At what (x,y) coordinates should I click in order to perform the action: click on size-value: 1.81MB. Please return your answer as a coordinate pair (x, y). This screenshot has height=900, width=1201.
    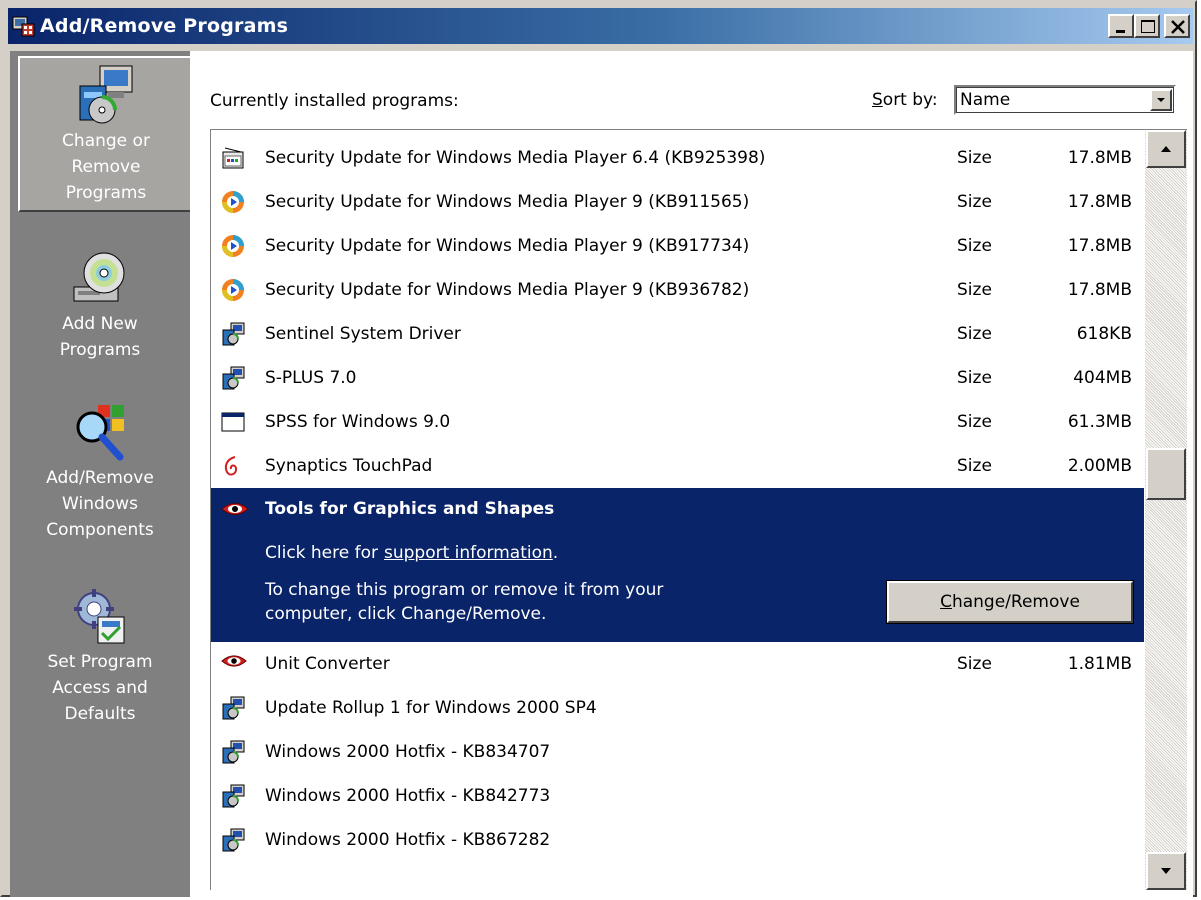
    Looking at the image, I should click on (1099, 664).